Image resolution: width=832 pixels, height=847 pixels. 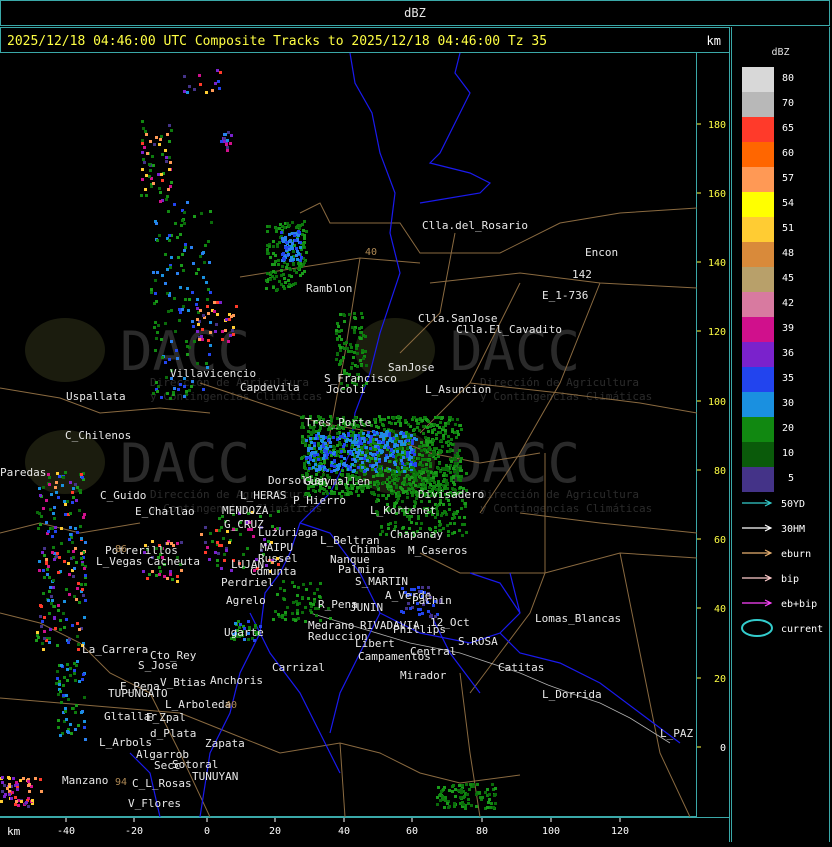 What do you see at coordinates (14, 831) in the screenshot?
I see `x-axis-unit: km` at bounding box center [14, 831].